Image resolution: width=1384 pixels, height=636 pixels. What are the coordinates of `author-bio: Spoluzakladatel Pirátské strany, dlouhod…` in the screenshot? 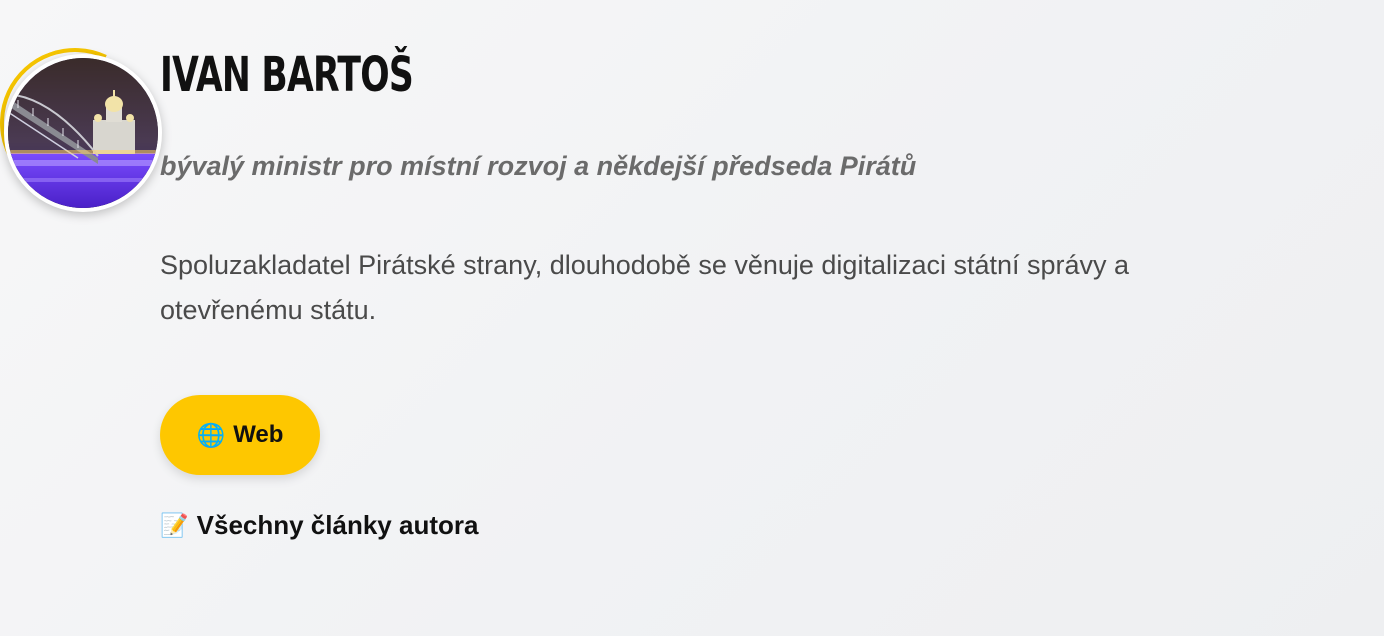 It's located at (645, 287).